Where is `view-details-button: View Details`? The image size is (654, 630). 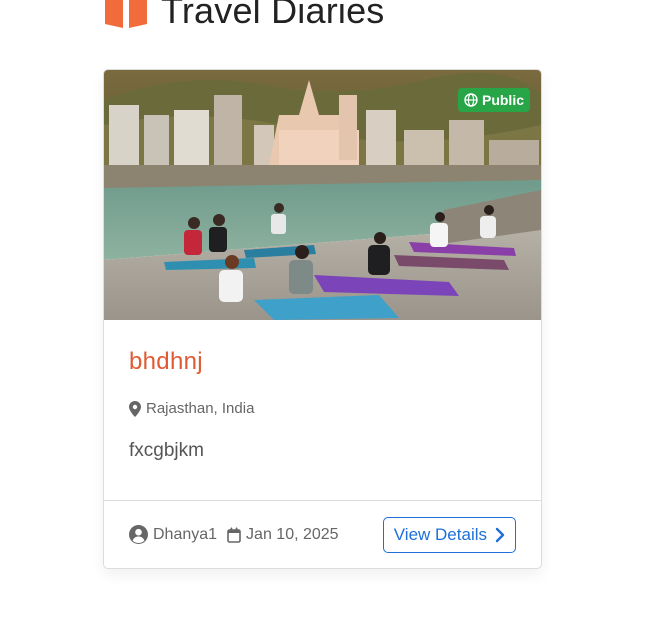
view-details-button: View Details is located at coordinates (449, 534).